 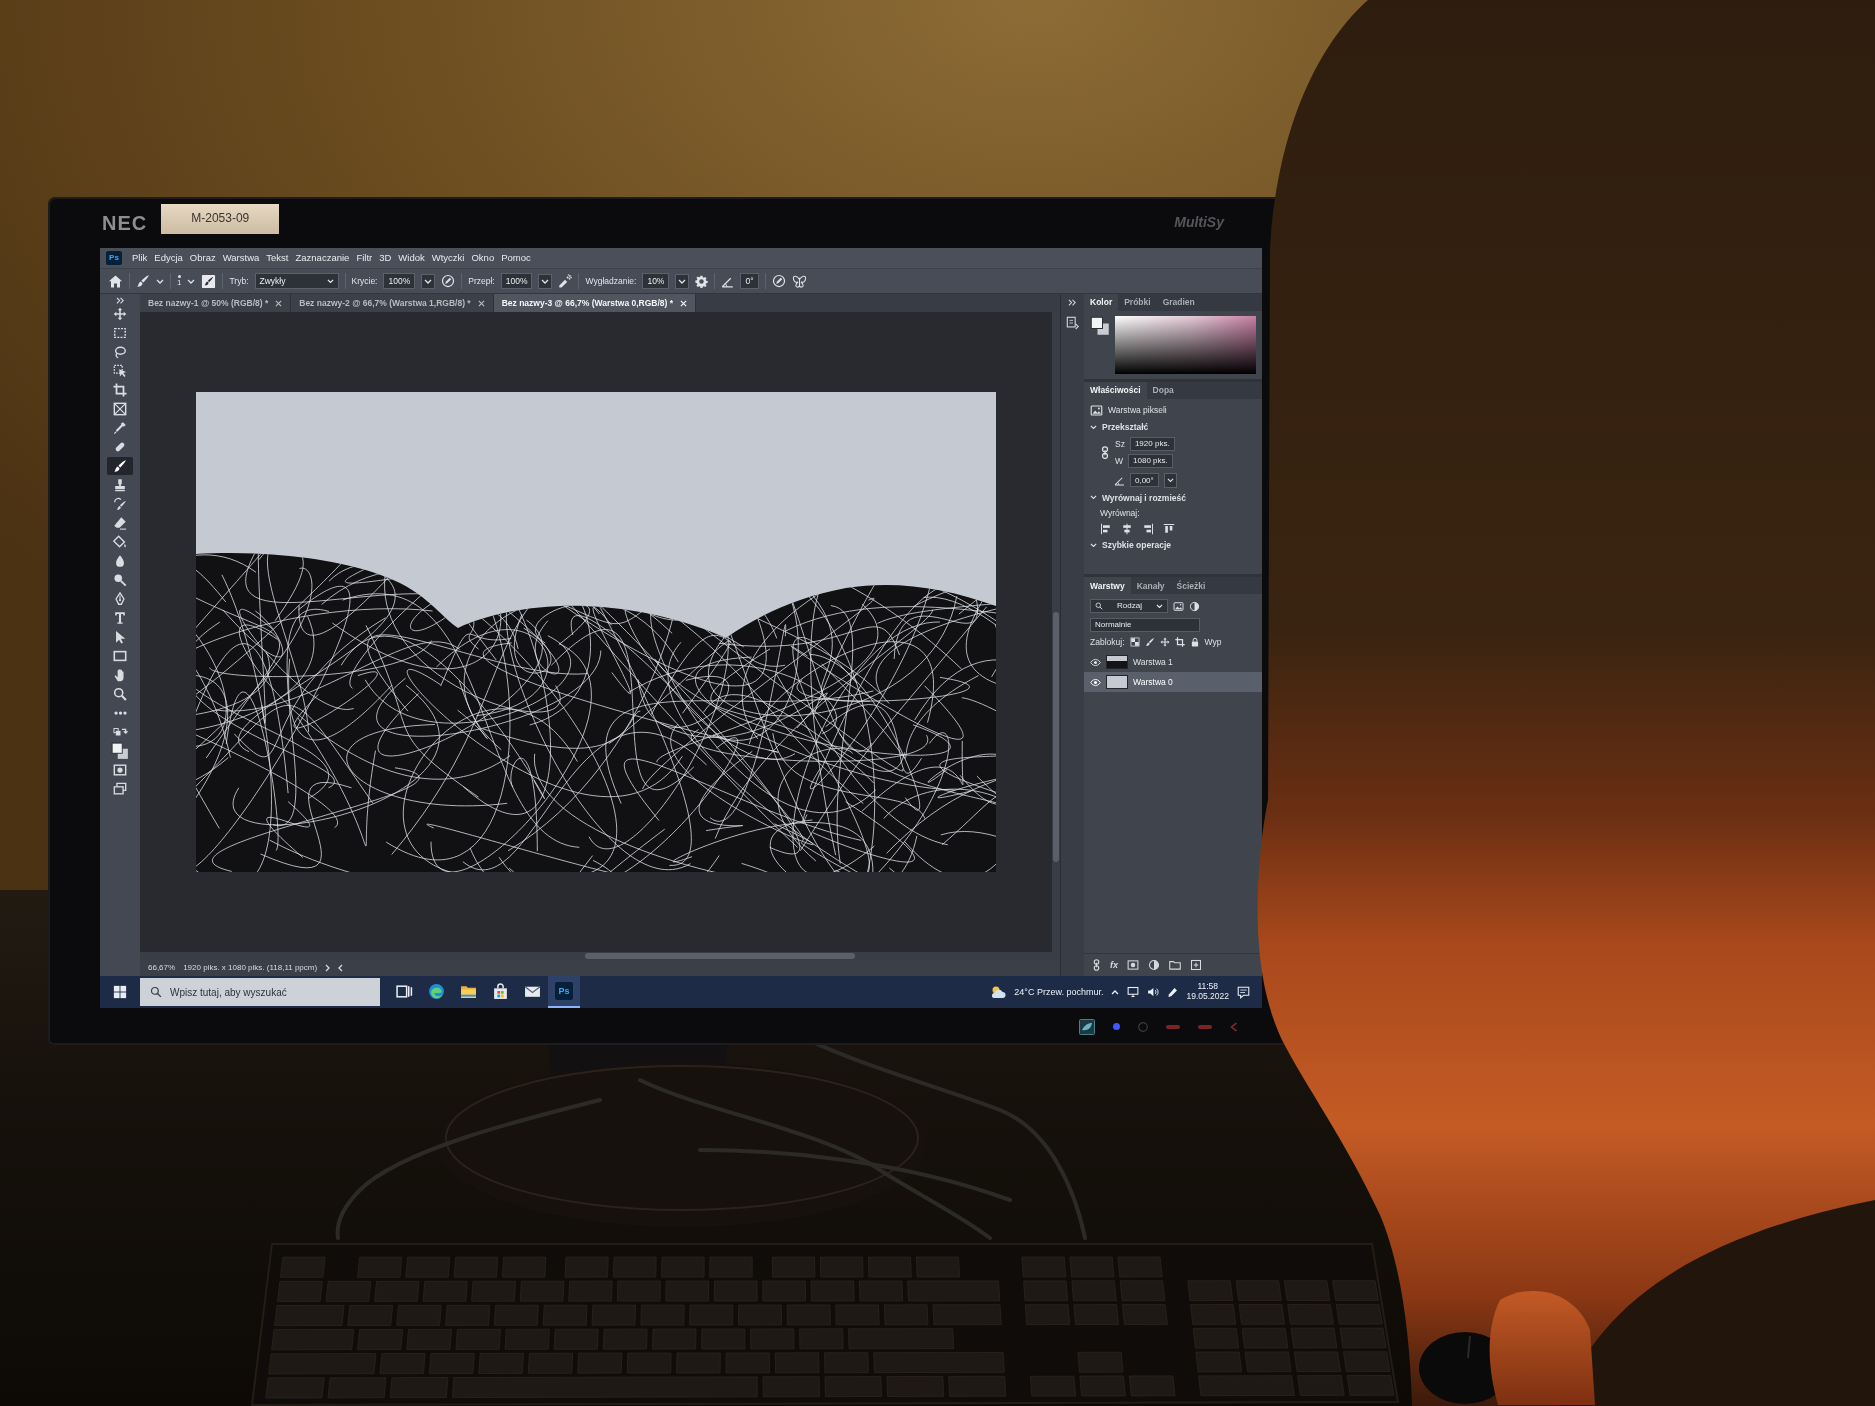 What do you see at coordinates (1152, 444) in the screenshot?
I see `width-field: 1920 pks.` at bounding box center [1152, 444].